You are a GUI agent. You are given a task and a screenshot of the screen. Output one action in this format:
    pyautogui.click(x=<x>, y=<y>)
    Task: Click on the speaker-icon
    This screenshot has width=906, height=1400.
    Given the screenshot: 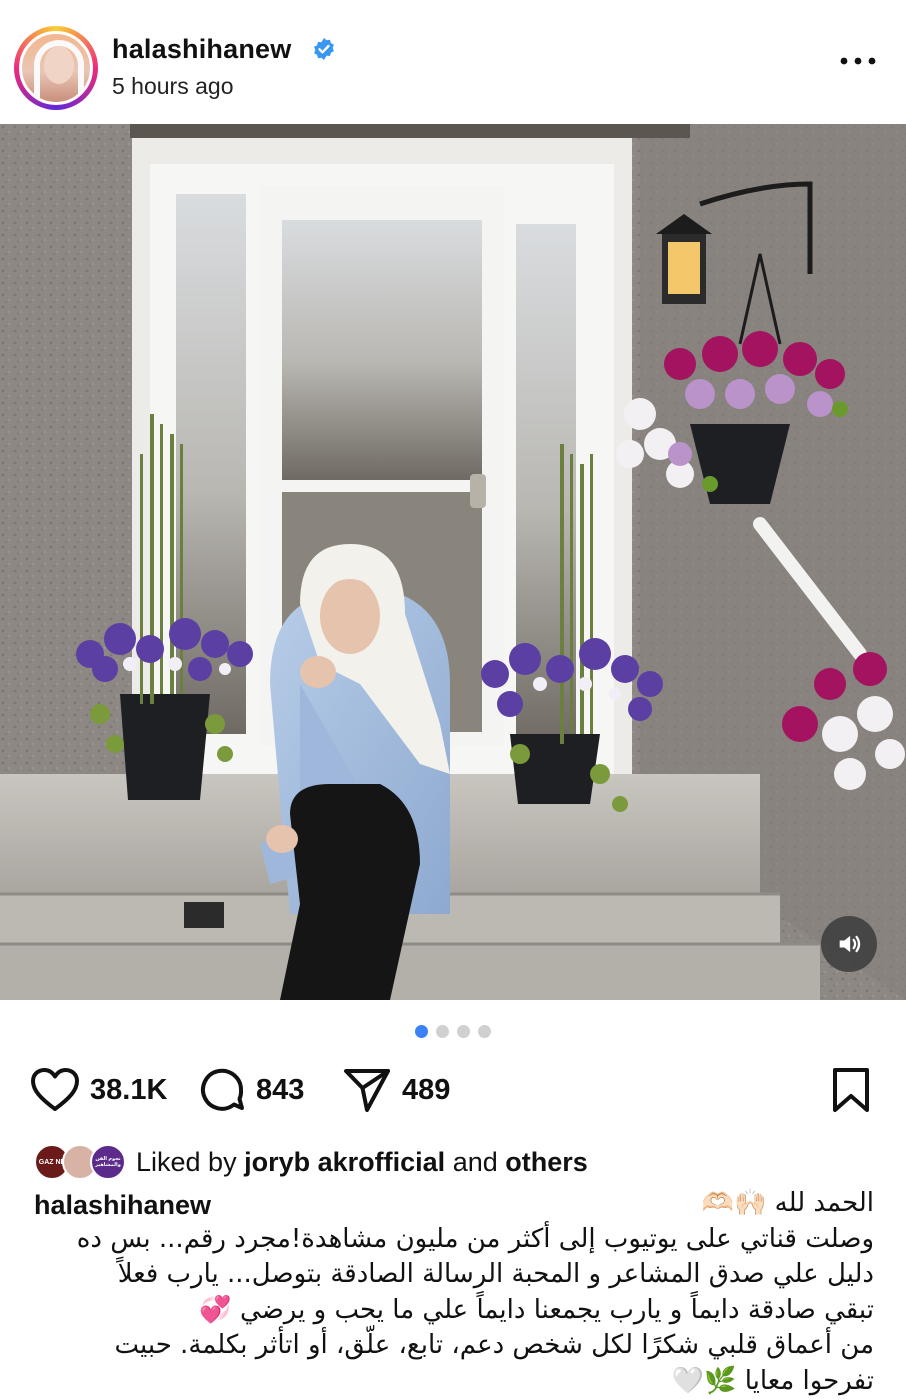 What is the action you would take?
    pyautogui.click(x=850, y=944)
    